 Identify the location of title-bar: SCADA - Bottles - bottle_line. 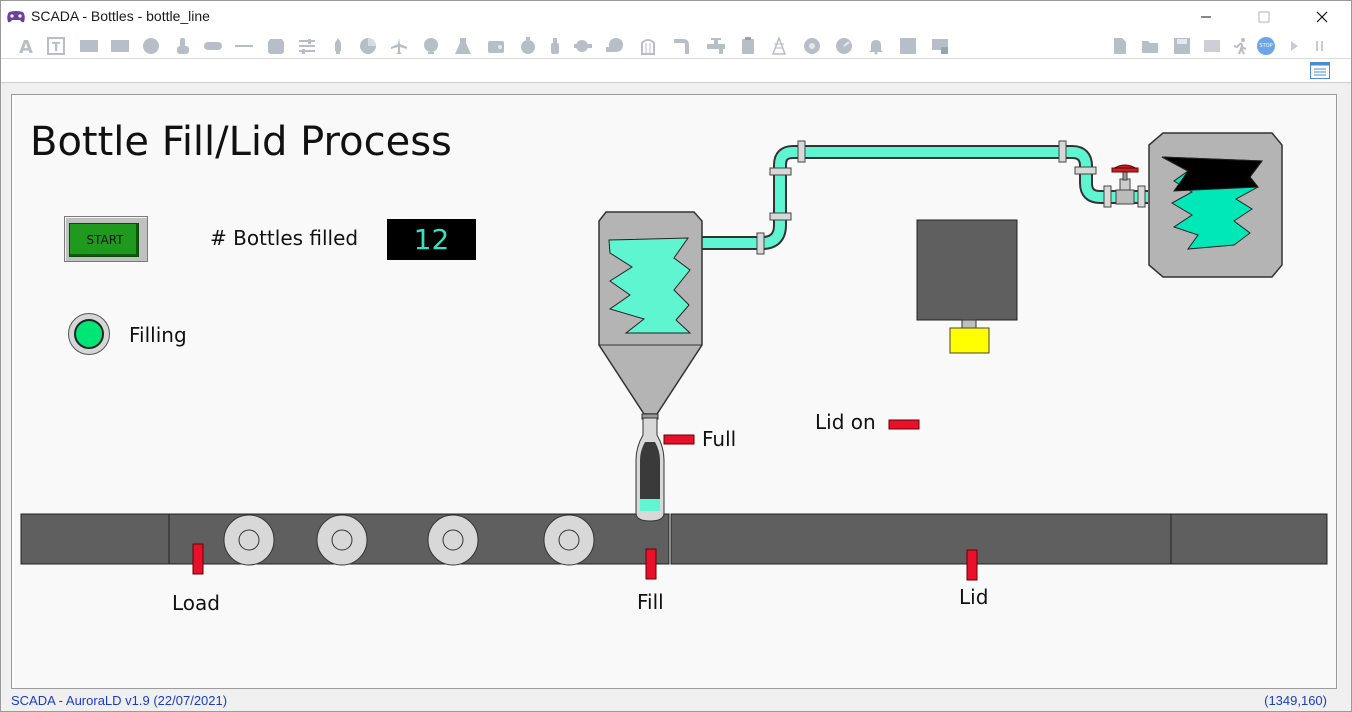
(676, 17).